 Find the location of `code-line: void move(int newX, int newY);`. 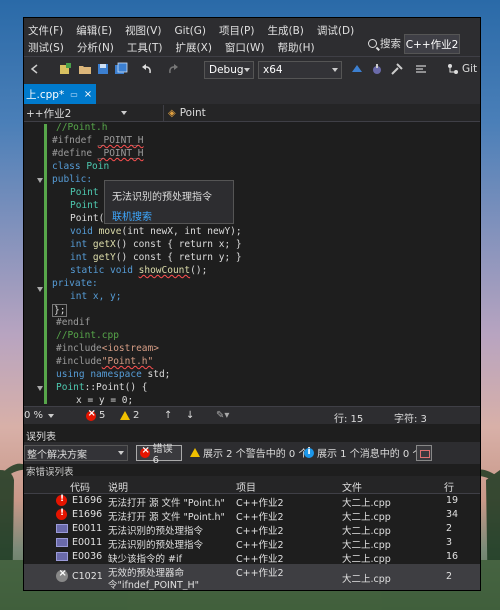

code-line: void move(int newX, int newY); is located at coordinates (156, 232).